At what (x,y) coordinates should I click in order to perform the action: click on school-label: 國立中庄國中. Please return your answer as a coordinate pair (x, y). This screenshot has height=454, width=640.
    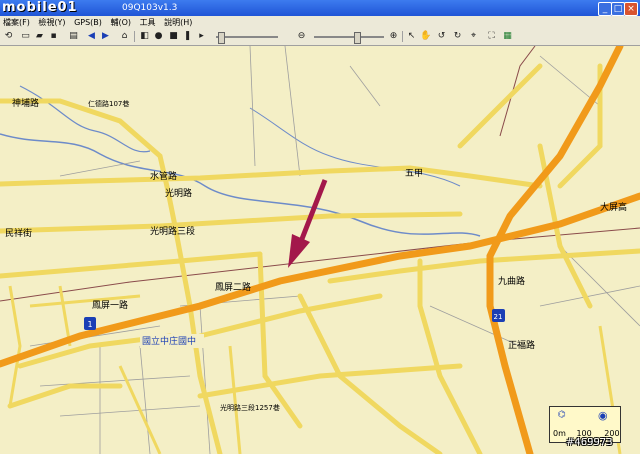
    Looking at the image, I should click on (169, 341).